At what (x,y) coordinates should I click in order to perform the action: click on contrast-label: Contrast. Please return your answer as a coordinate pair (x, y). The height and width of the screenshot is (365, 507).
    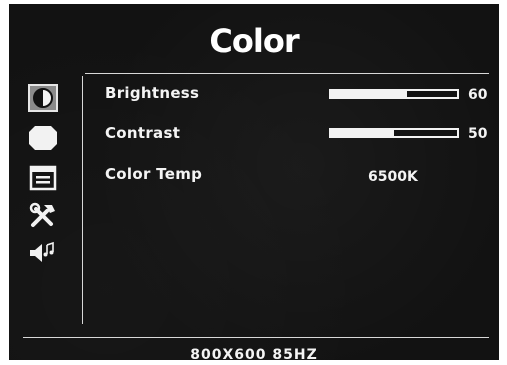
    Looking at the image, I should click on (143, 133).